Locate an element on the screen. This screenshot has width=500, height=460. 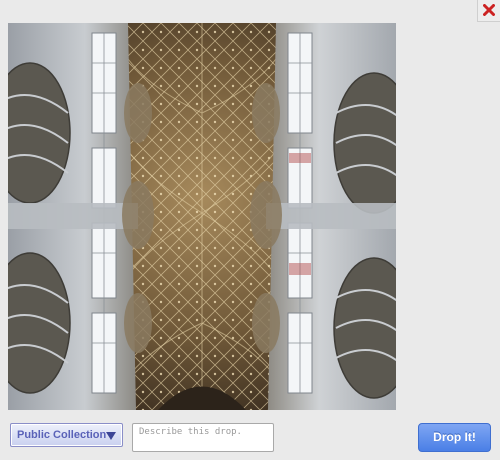
dropdown-arrow-icon is located at coordinates (111, 436).